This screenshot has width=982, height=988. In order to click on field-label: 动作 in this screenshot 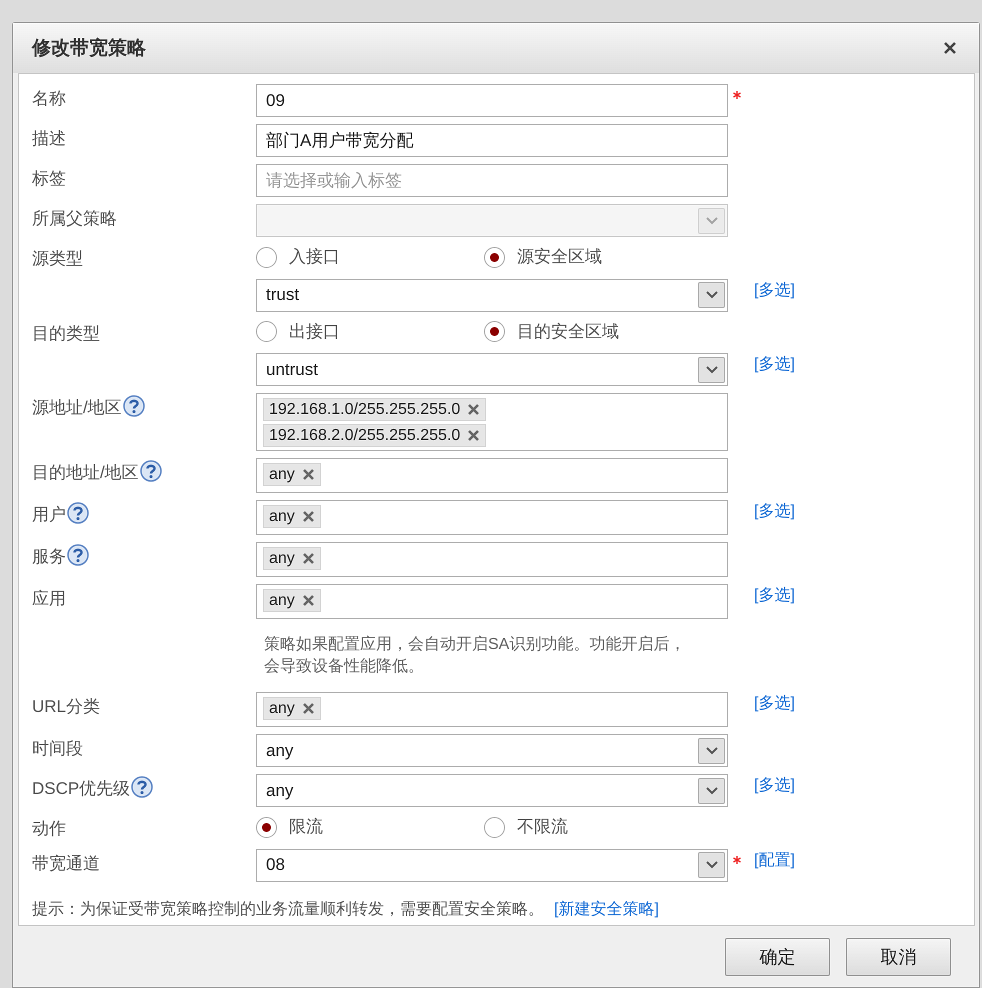, I will do `click(49, 829)`.